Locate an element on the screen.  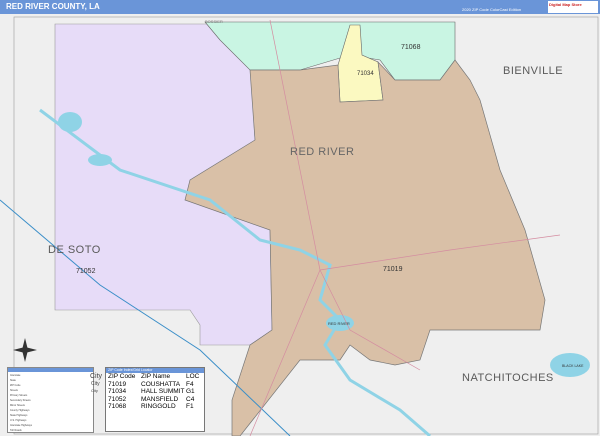
legend-item: Interstate is located at coordinates (15, 375).